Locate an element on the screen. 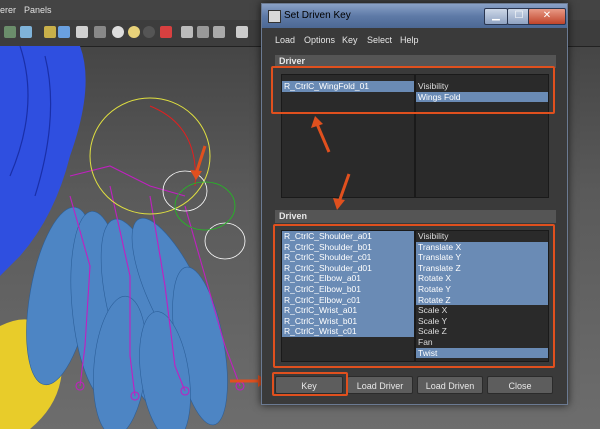 This screenshot has height=429, width=600. isolate-icon is located at coordinates (166, 32).